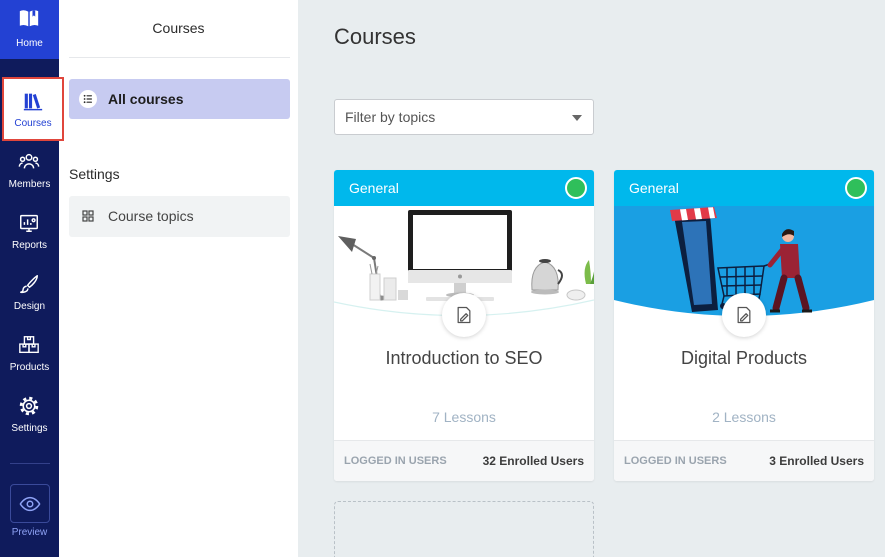  I want to click on nav-item-label: Products, so click(29, 367).